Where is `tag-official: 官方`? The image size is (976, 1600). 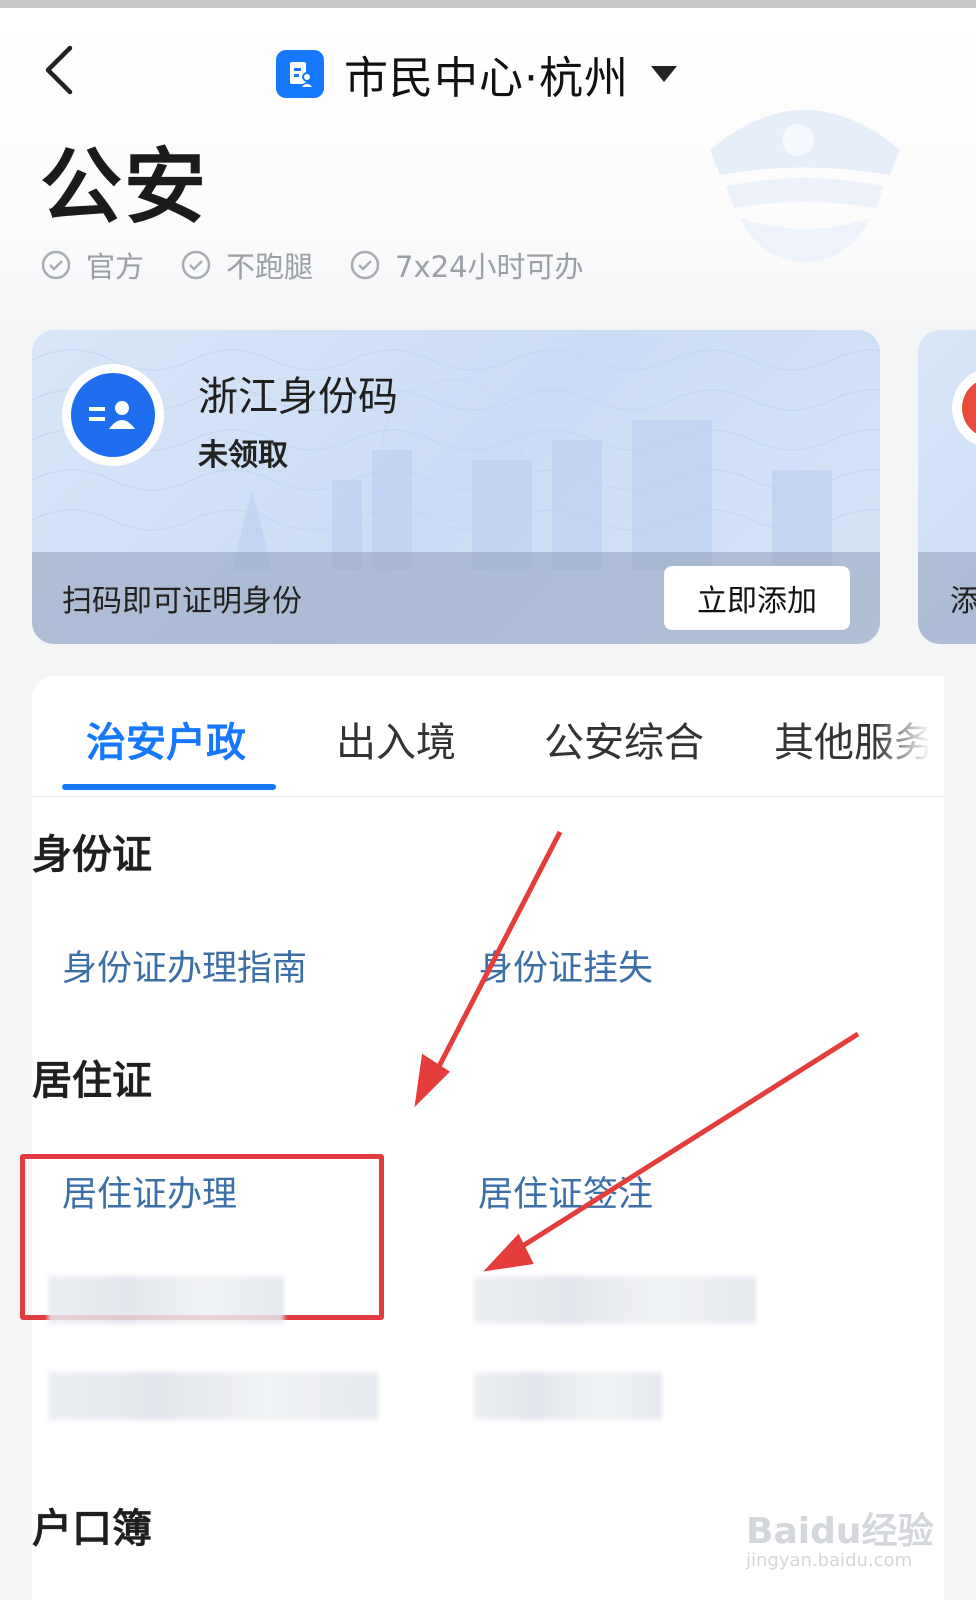 tag-official: 官方 is located at coordinates (92, 265).